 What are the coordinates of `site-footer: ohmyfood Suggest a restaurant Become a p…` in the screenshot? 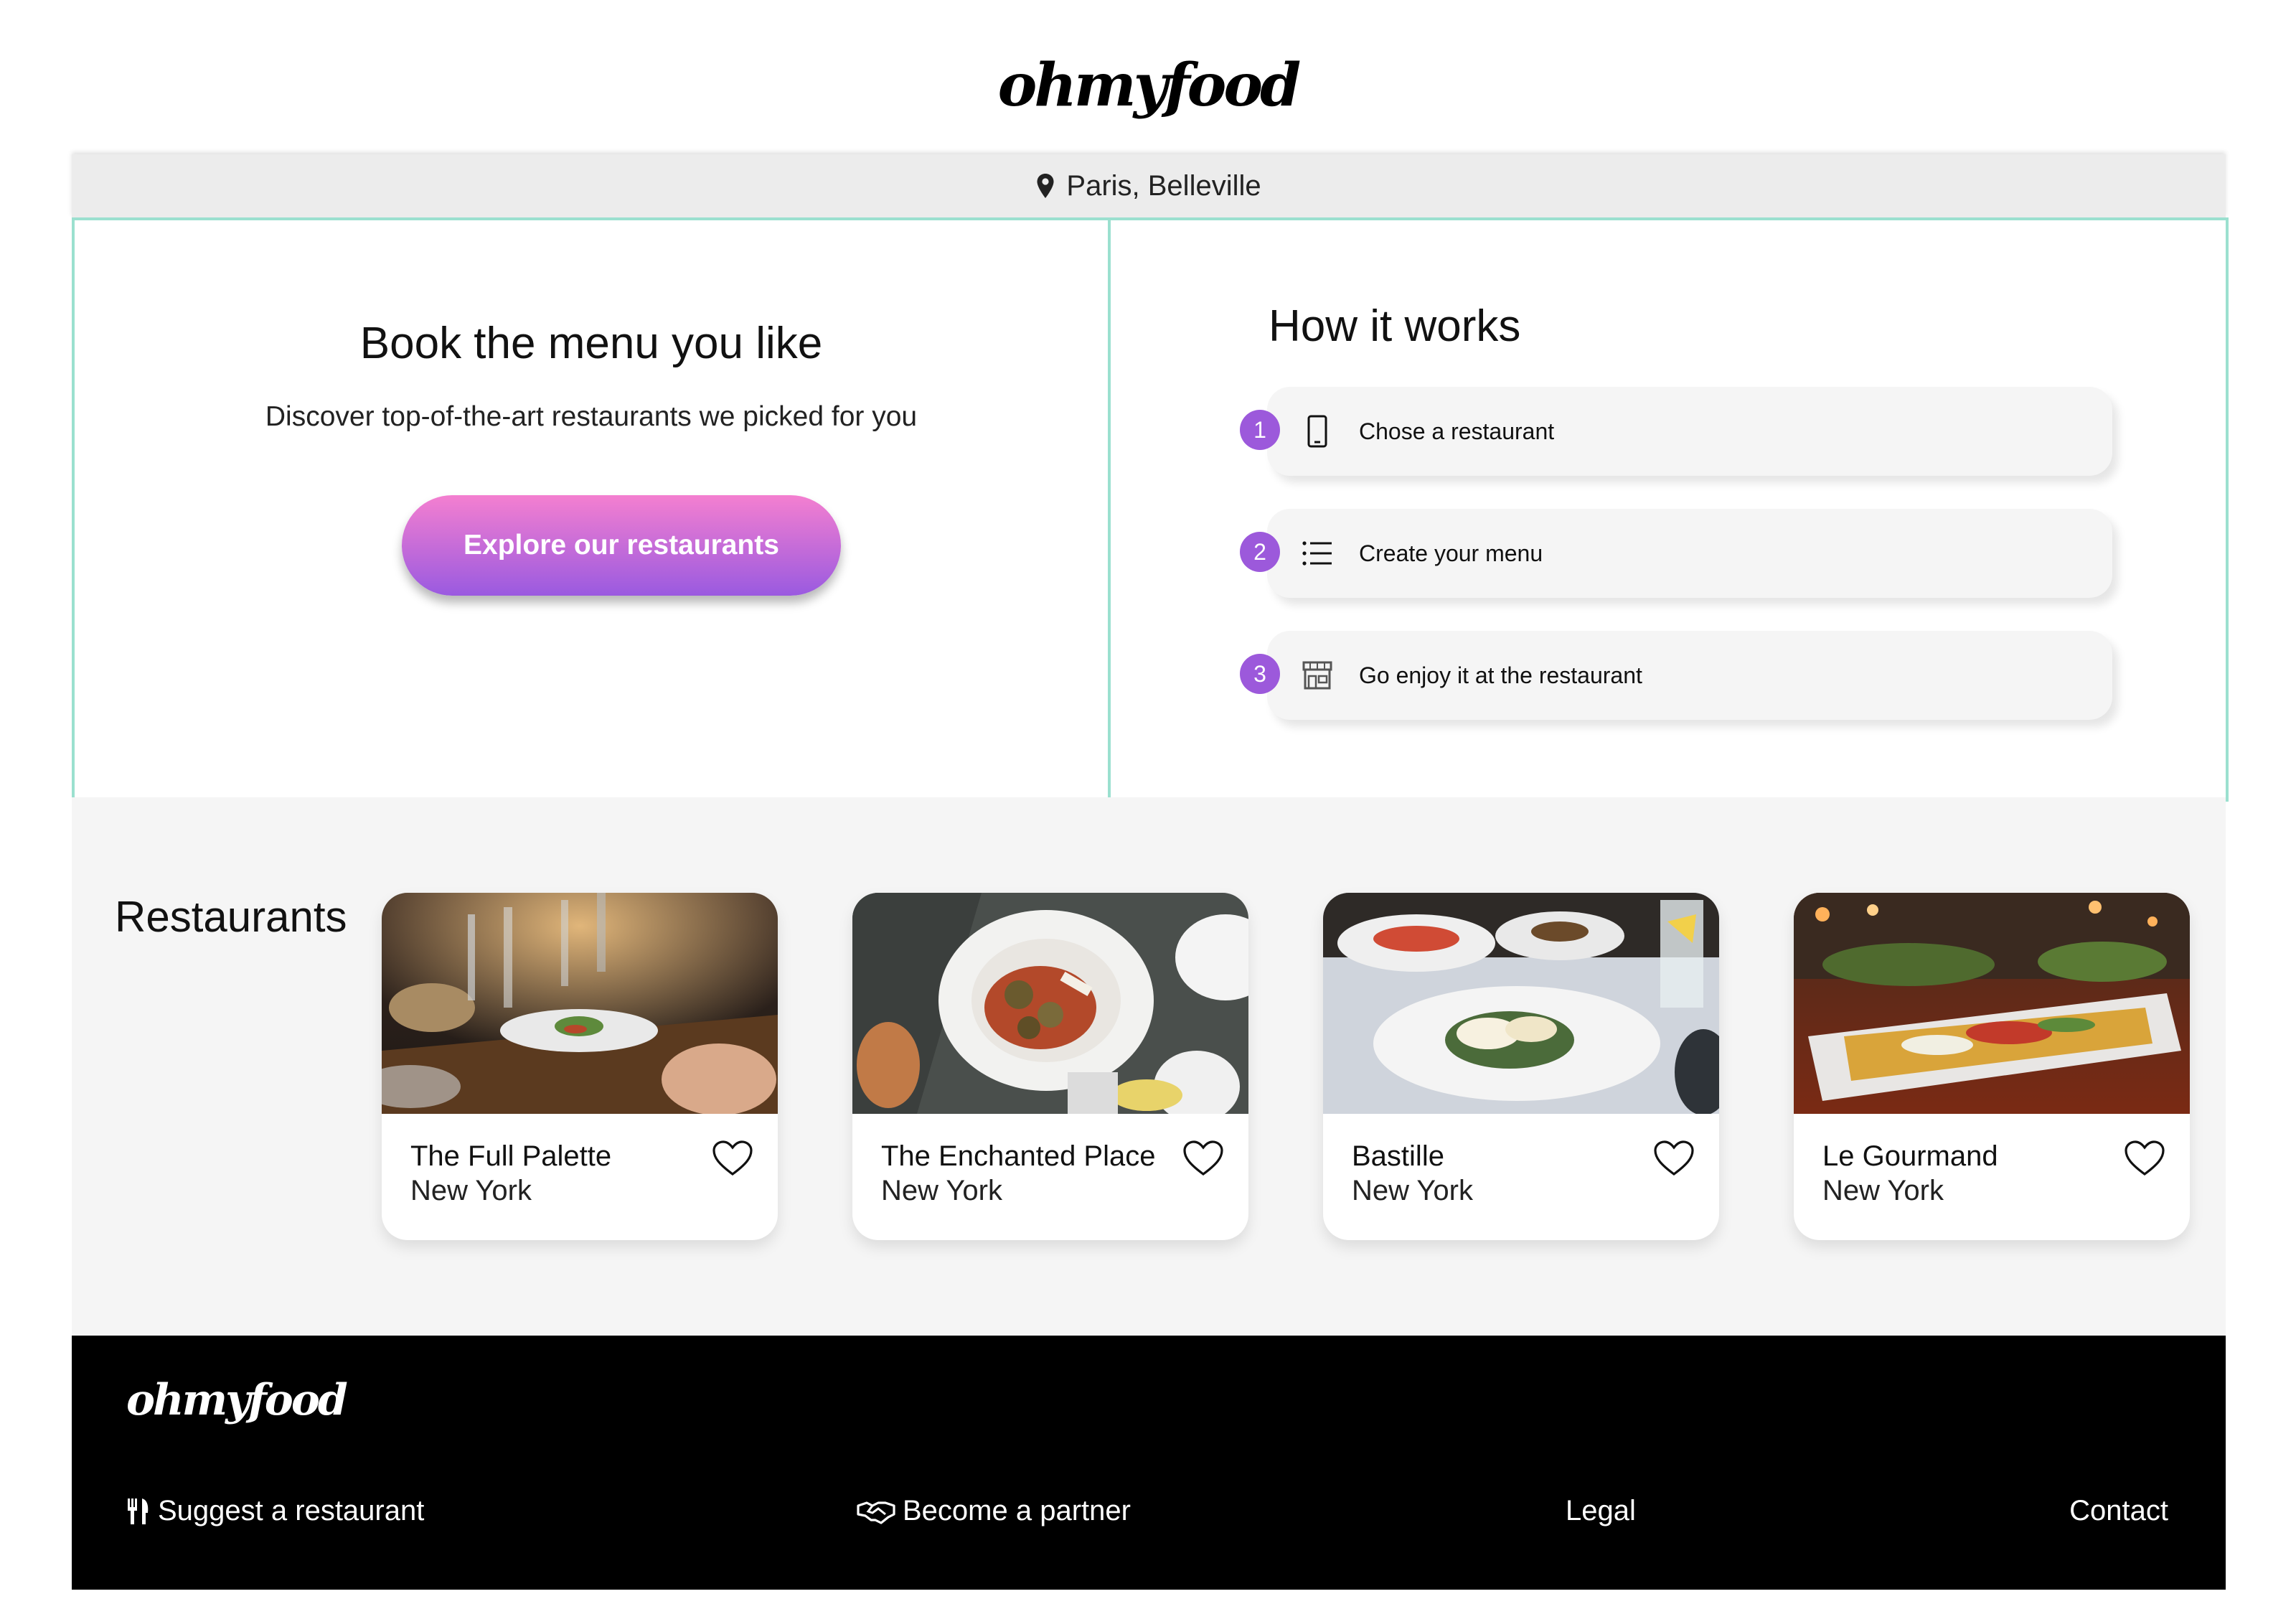 It's located at (1149, 1463).